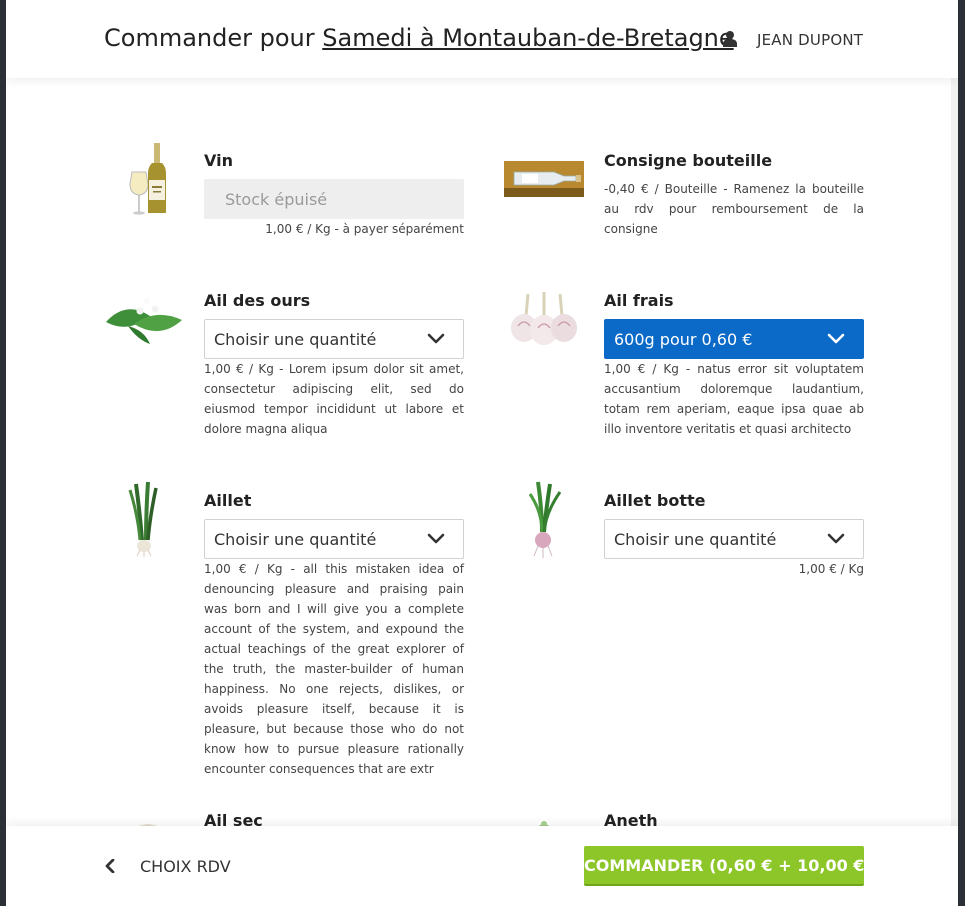 The image size is (965, 906). I want to click on product-name-ail-des-ours: Ail des ours, so click(257, 300).